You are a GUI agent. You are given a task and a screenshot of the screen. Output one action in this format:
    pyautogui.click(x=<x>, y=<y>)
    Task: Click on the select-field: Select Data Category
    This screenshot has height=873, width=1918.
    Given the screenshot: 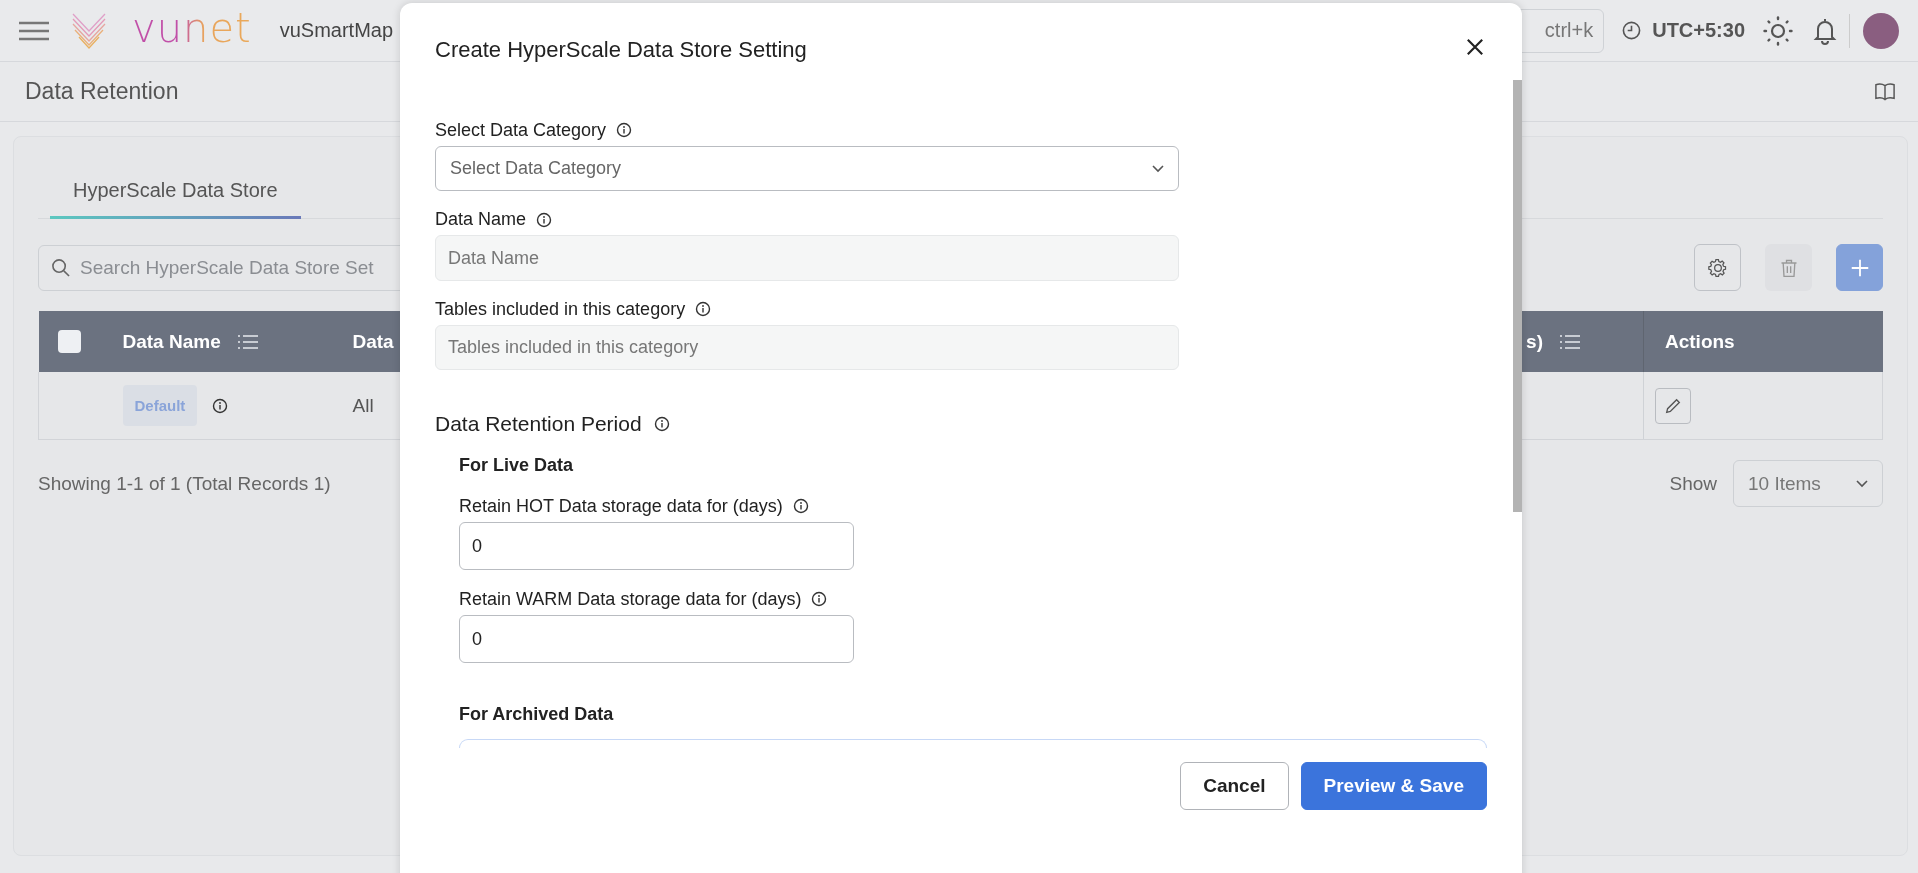 What is the action you would take?
    pyautogui.click(x=807, y=168)
    